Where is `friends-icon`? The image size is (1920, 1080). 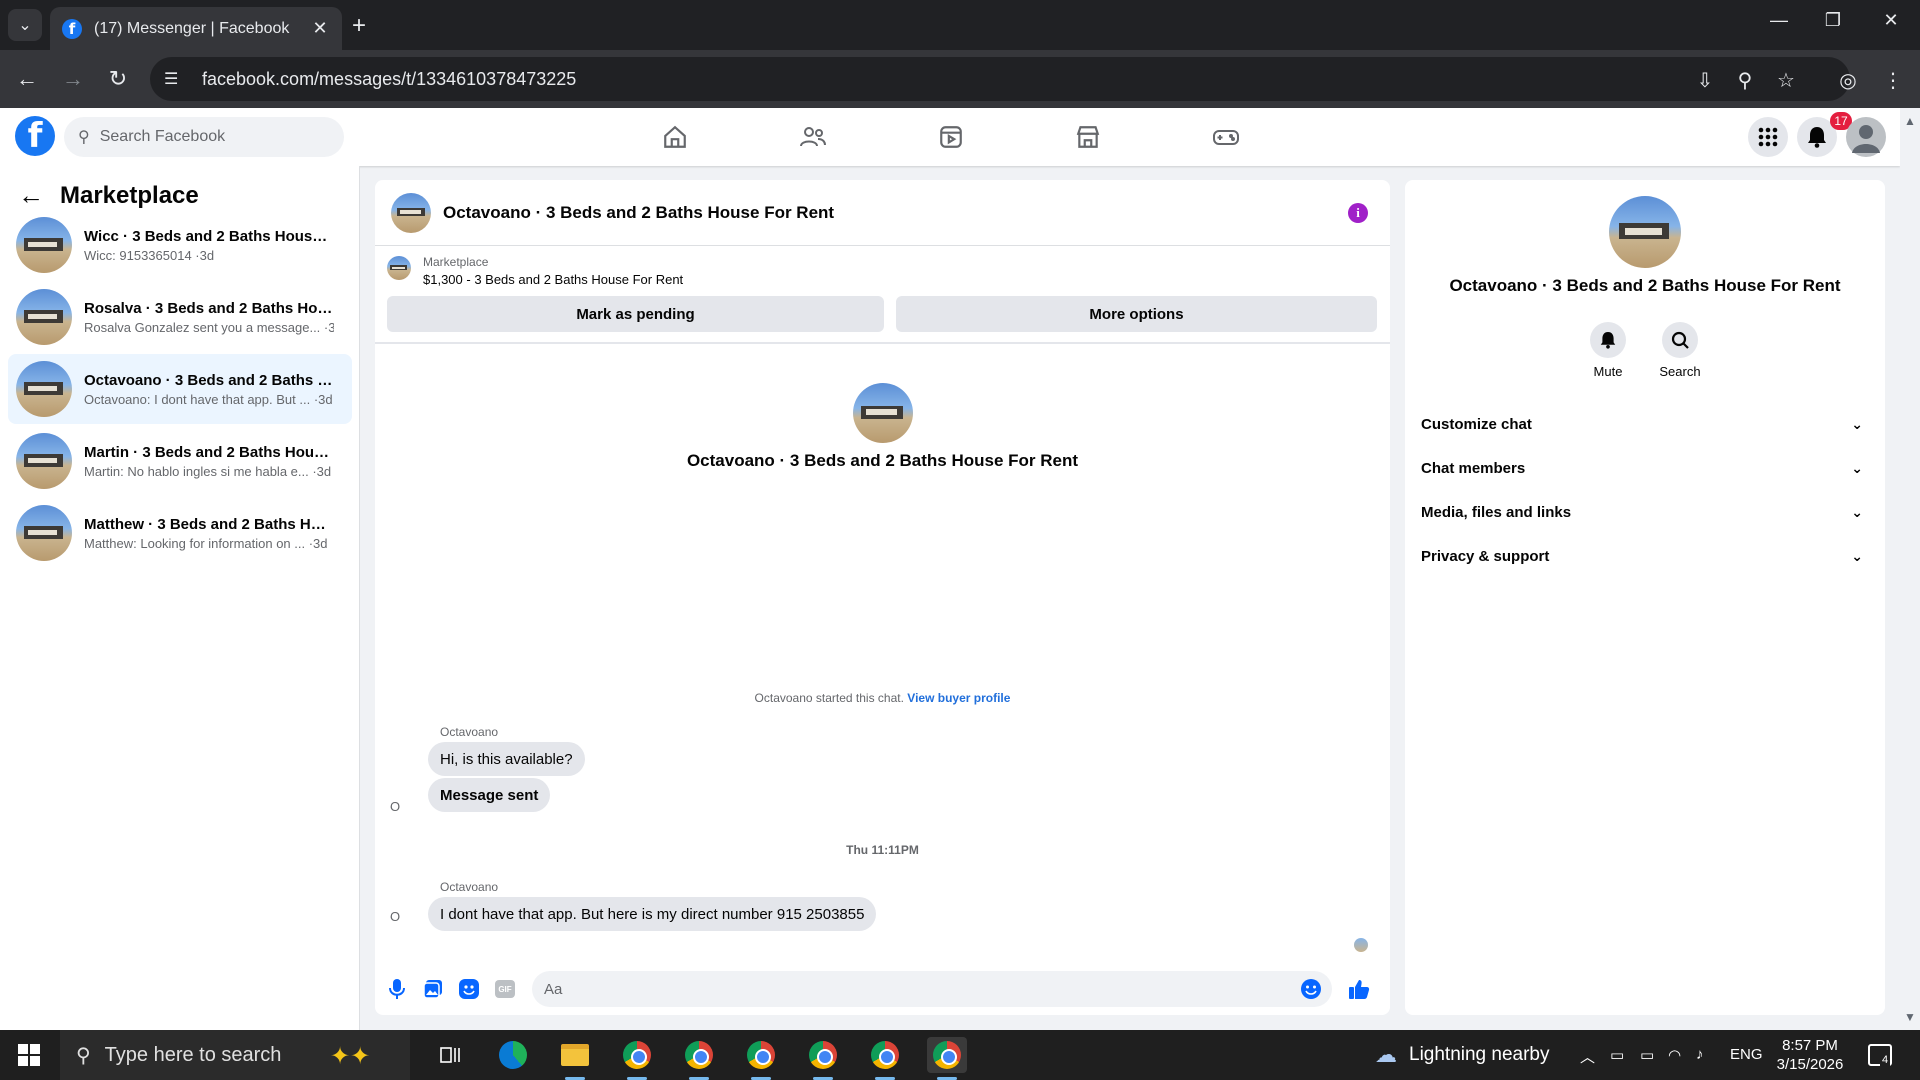 friends-icon is located at coordinates (813, 137).